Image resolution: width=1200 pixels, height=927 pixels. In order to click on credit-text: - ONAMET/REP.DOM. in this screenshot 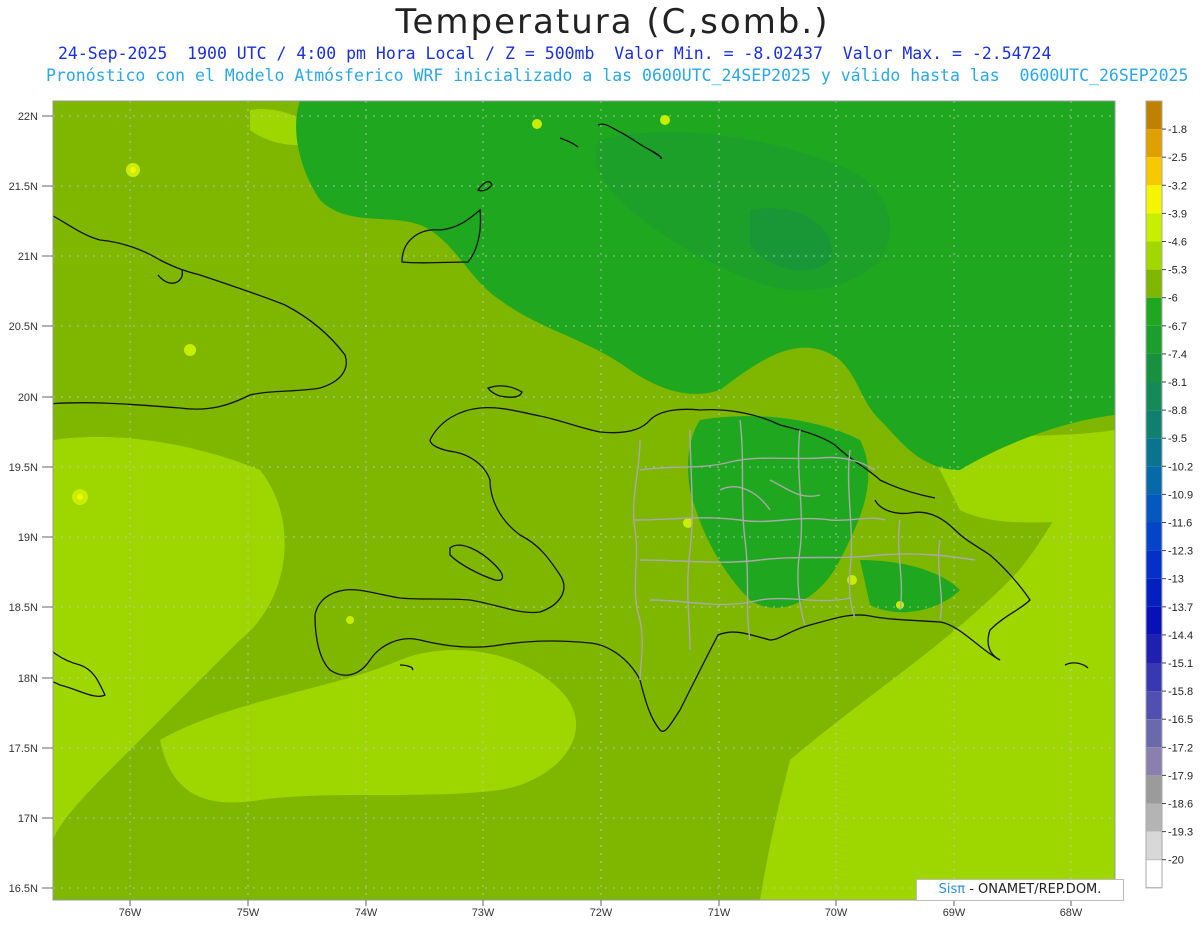, I will do `click(1035, 889)`.